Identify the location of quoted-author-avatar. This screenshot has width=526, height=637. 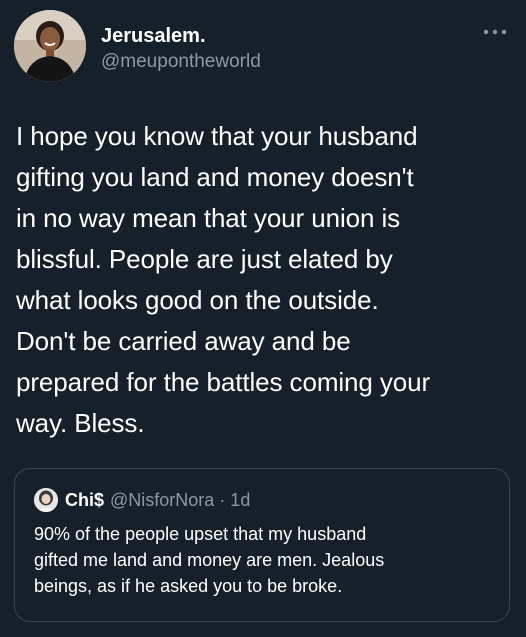
(46, 500).